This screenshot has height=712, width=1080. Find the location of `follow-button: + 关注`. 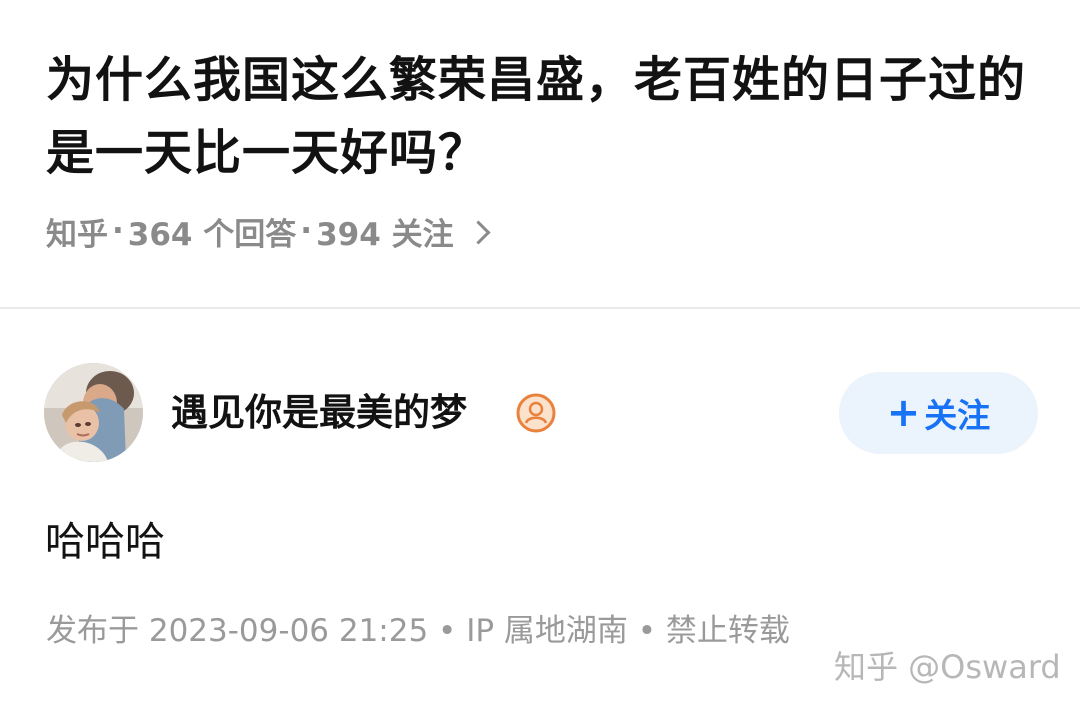

follow-button: + 关注 is located at coordinates (938, 413).